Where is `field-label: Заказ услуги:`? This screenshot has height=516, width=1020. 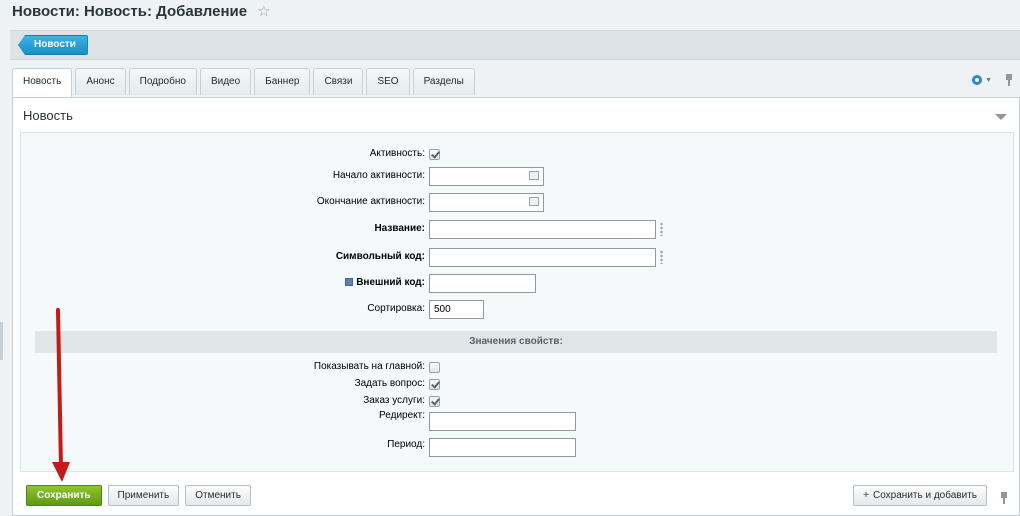
field-label: Заказ услуги: is located at coordinates (394, 400).